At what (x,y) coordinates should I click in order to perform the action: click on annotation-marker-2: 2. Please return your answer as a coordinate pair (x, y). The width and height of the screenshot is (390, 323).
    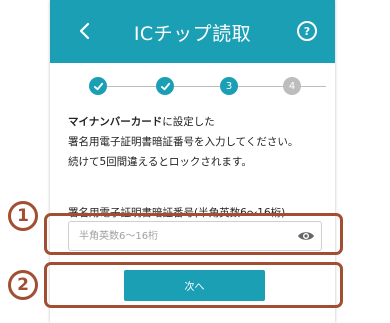
    Looking at the image, I should click on (23, 285).